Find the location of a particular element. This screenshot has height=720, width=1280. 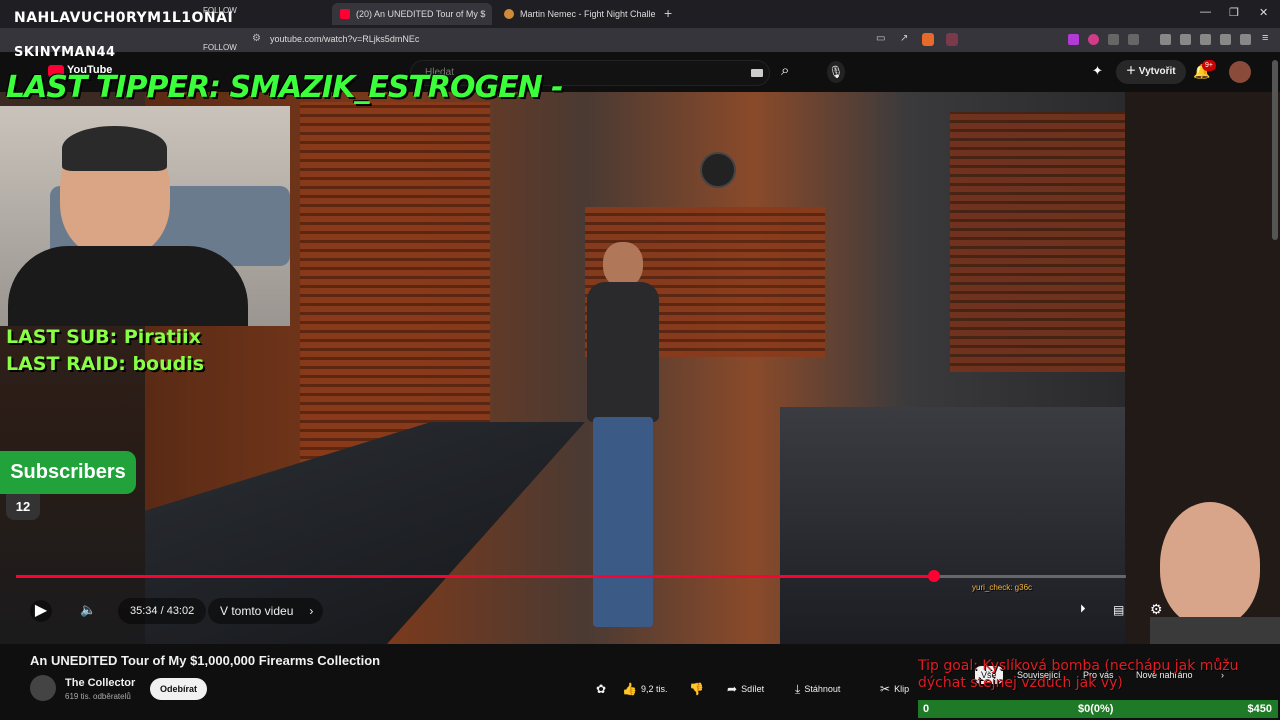

scissors-icon: ✂ is located at coordinates (885, 689).